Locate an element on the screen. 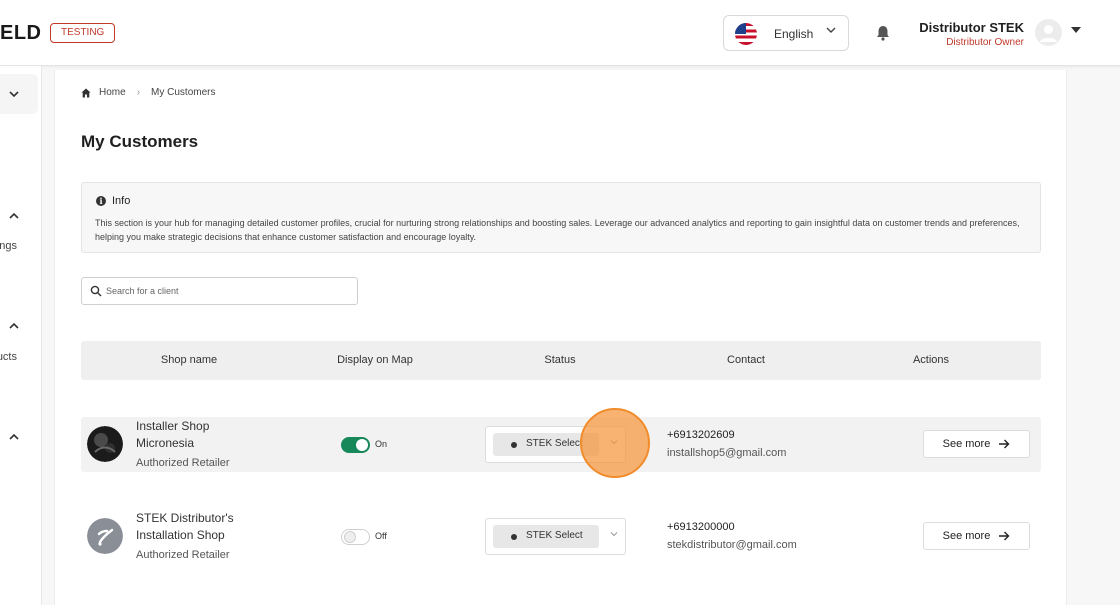  contact-email: stekdistributor@gmail.com is located at coordinates (732, 545).